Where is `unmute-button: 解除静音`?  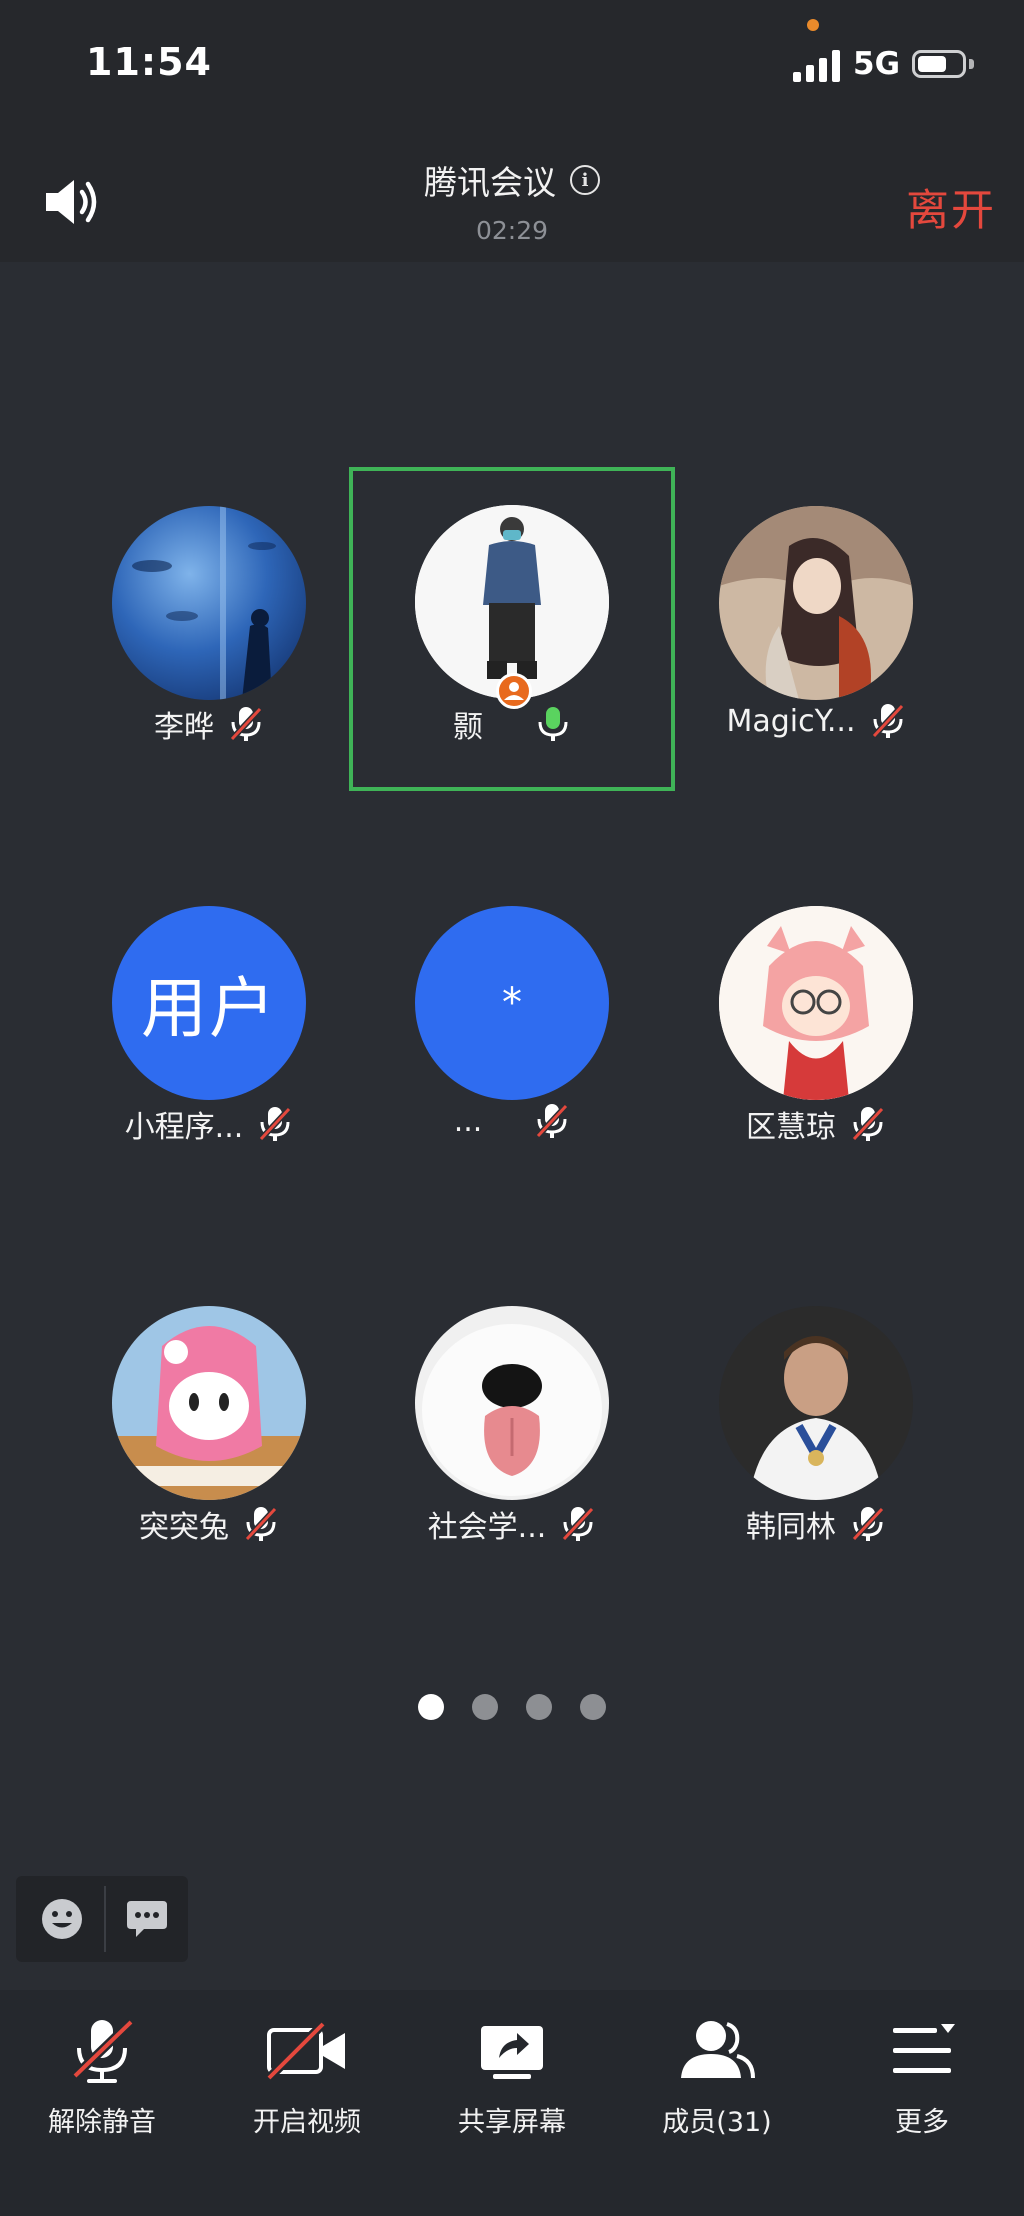
unmute-button: 解除静音 is located at coordinates (102, 2077).